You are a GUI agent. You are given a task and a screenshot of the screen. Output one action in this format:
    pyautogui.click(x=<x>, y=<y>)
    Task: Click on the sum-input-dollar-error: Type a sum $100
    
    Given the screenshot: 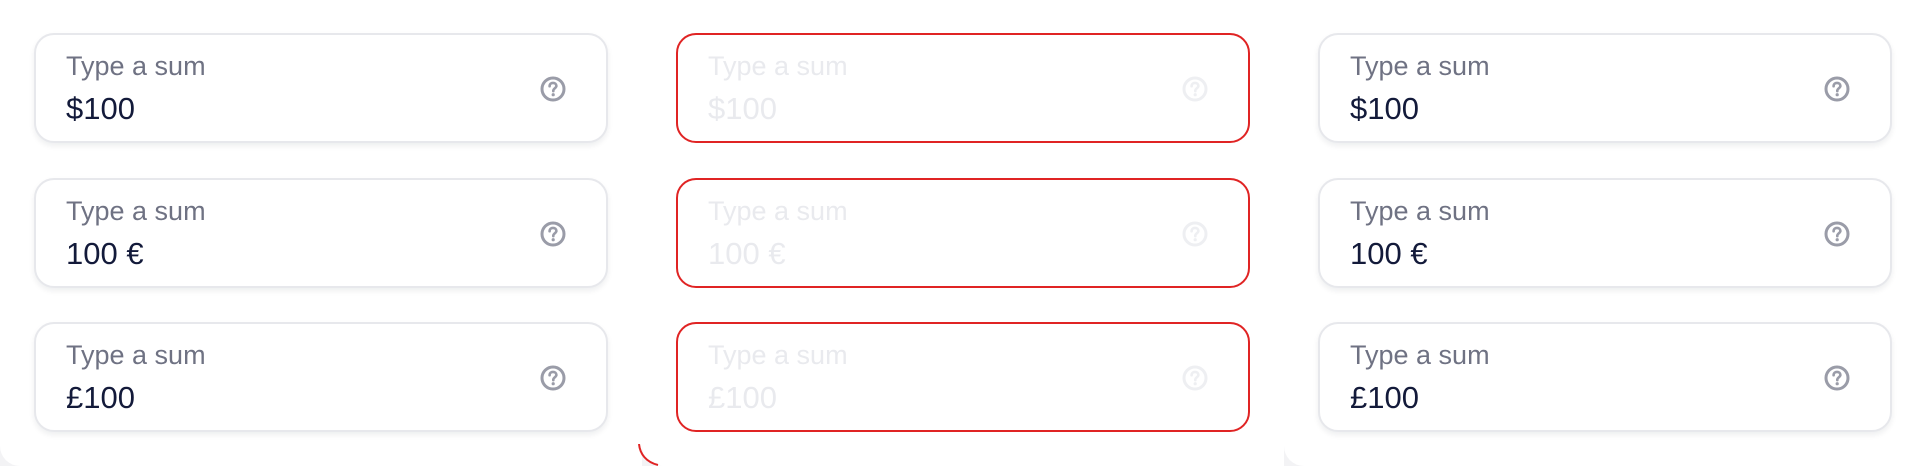 What is the action you would take?
    pyautogui.click(x=963, y=88)
    